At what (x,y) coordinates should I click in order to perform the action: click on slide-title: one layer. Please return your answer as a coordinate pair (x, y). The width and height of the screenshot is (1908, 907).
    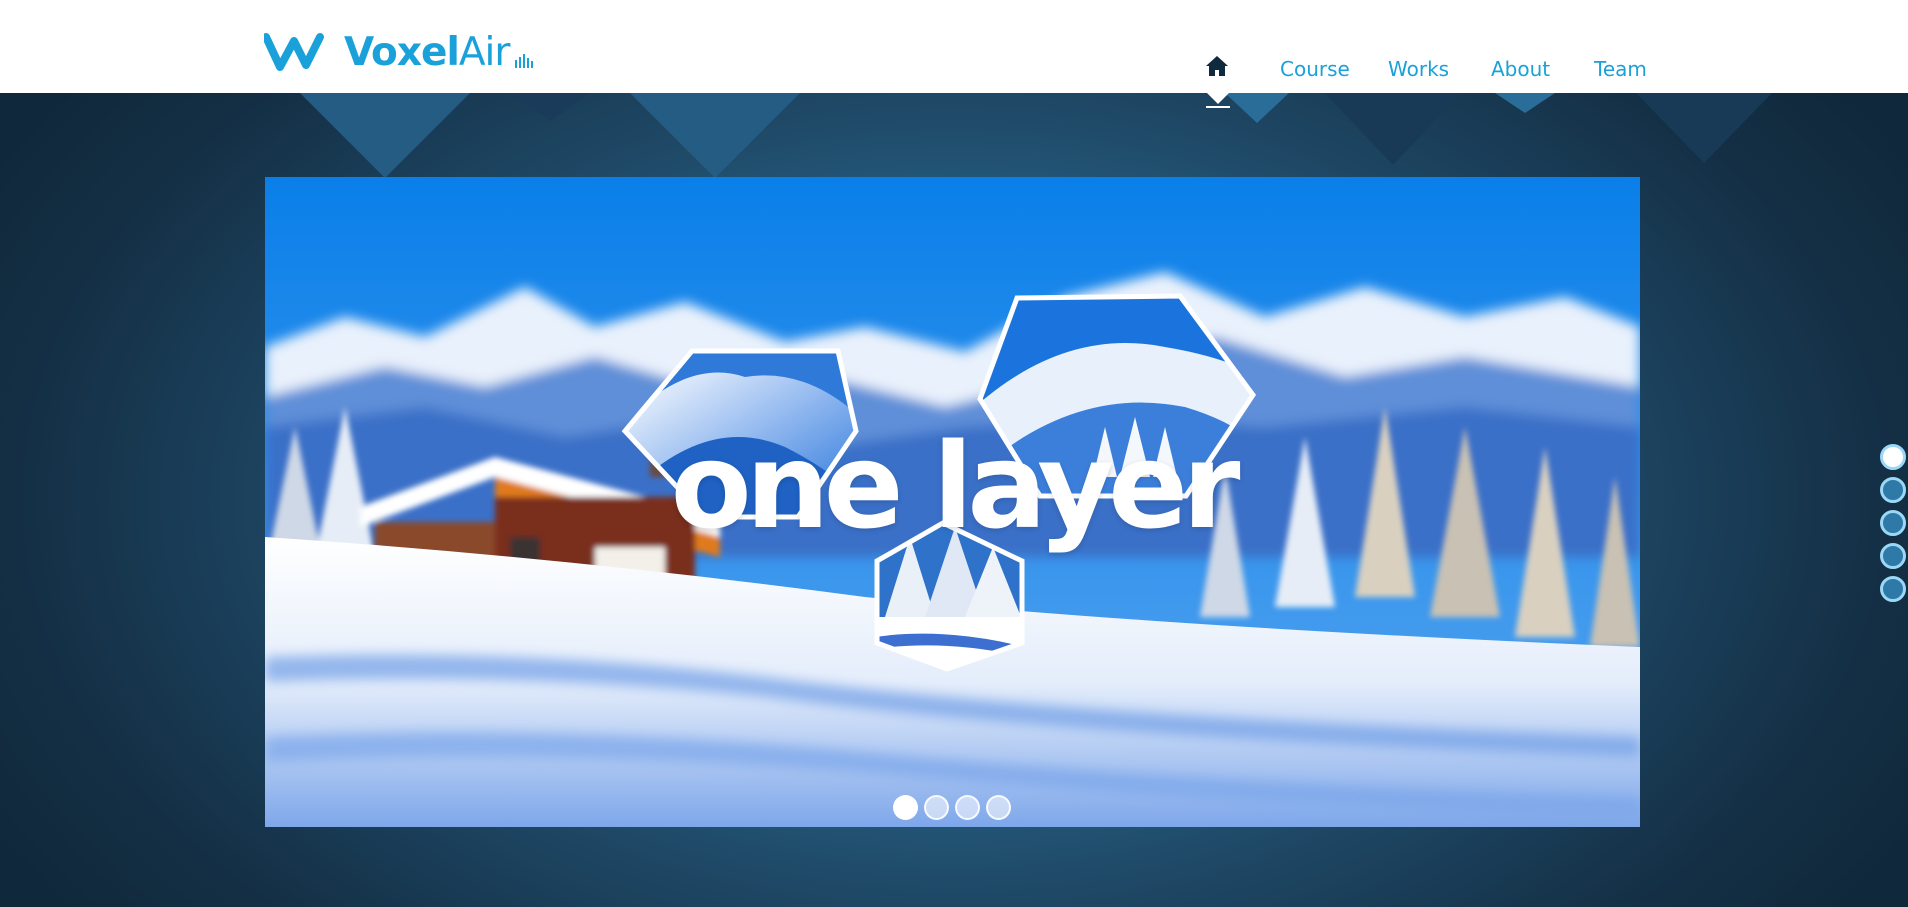
    Looking at the image, I should click on (955, 486).